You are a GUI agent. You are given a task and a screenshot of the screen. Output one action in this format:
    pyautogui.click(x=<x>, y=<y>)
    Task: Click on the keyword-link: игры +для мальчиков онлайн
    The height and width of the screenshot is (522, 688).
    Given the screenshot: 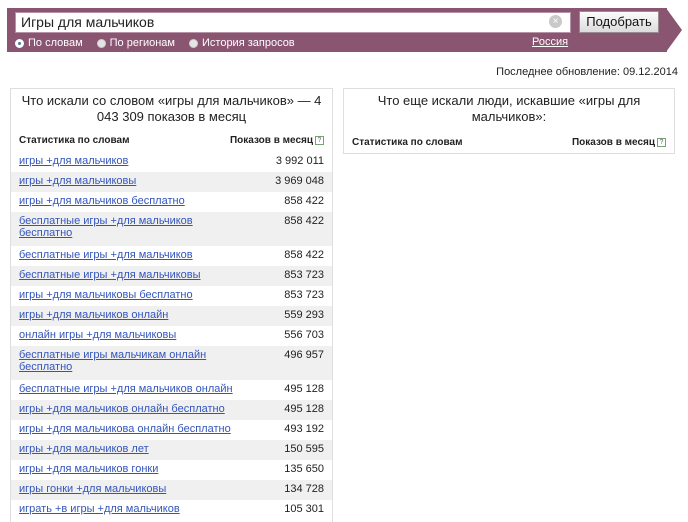 What is the action you would take?
    pyautogui.click(x=129, y=315)
    